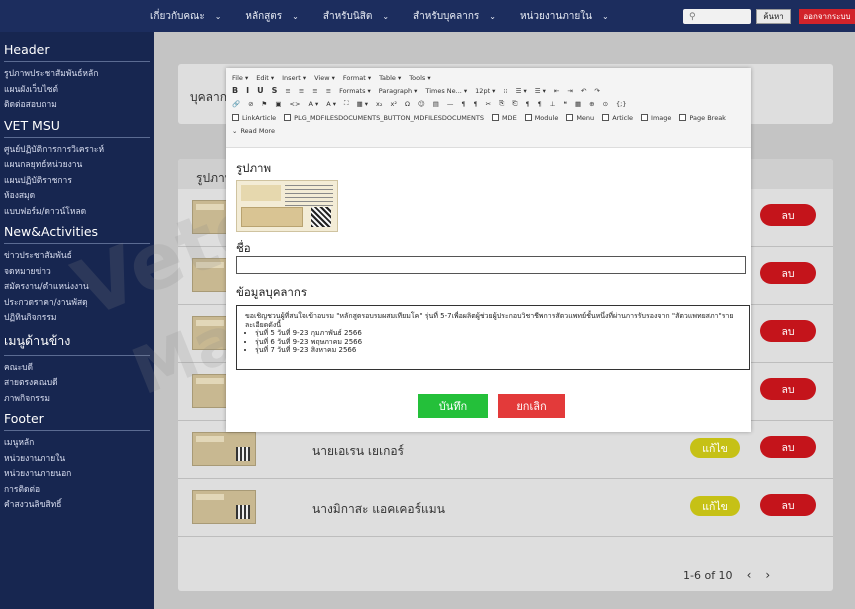 The height and width of the screenshot is (609, 855). I want to click on sidebar-link: แผนปฏิบัติราชการ, so click(77, 182).